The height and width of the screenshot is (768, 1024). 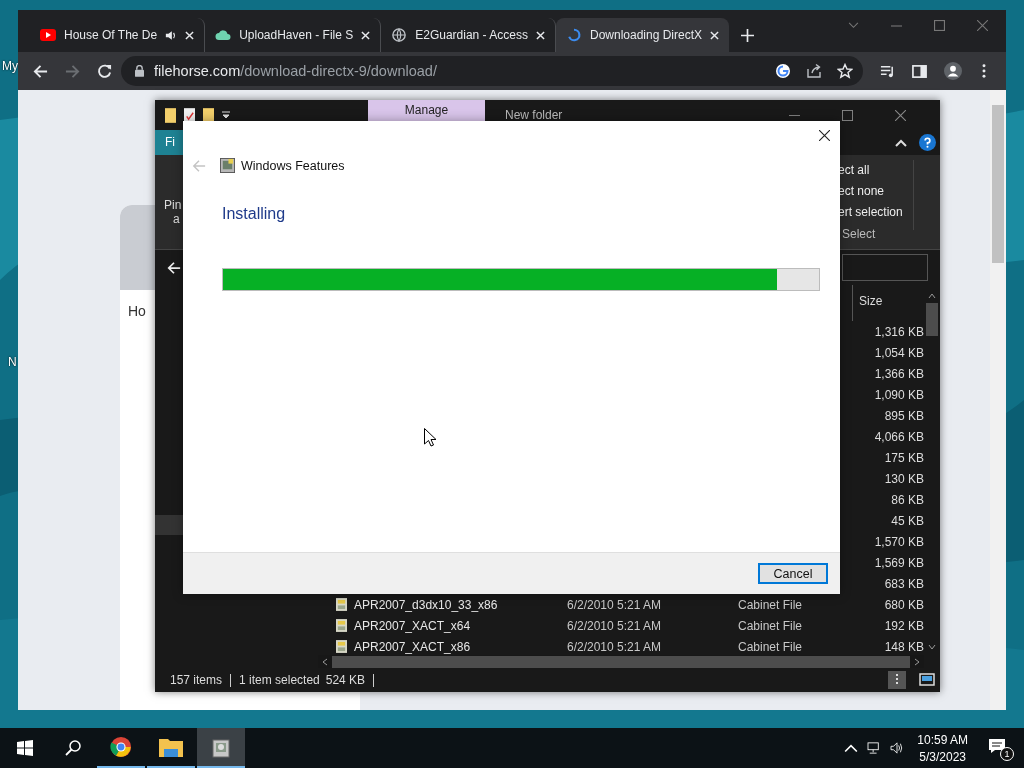 What do you see at coordinates (907, 499) in the screenshot?
I see `file-size: 86 KB` at bounding box center [907, 499].